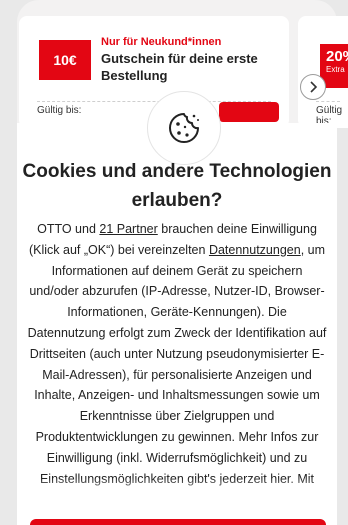  I want to click on coupon-divider, so click(328, 101).